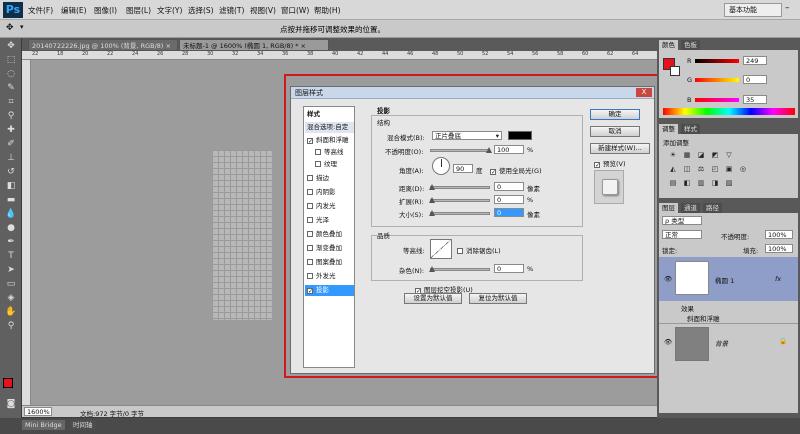  What do you see at coordinates (729, 111) in the screenshot?
I see `color-spectrum` at bounding box center [729, 111].